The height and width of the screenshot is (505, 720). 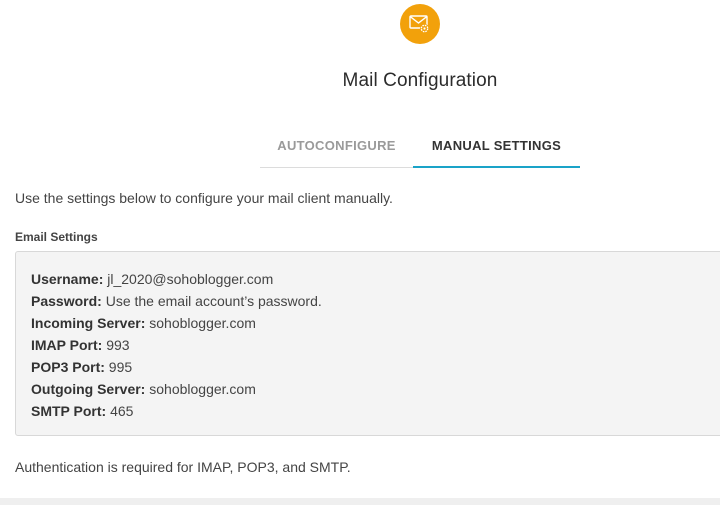 I want to click on mail-settings-icon, so click(x=420, y=24).